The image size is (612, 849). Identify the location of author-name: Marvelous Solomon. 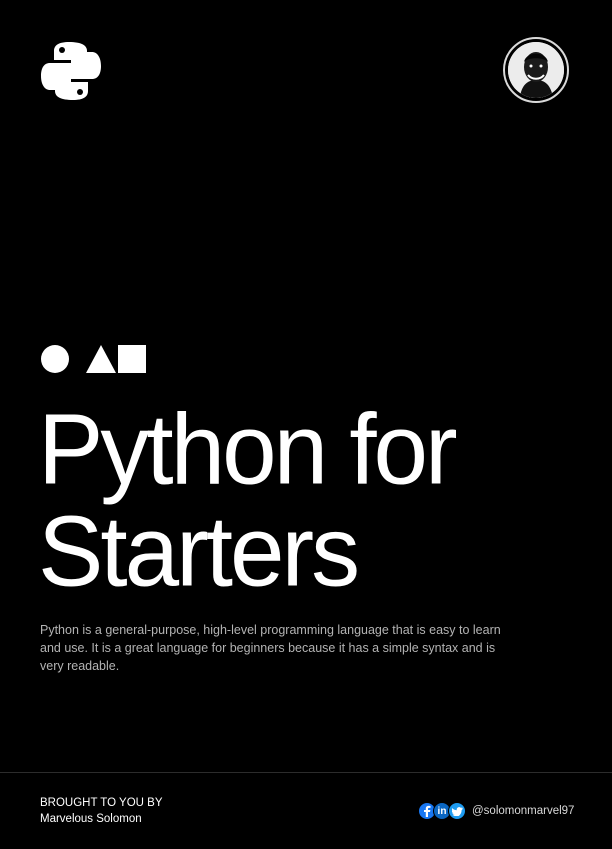
(91, 819).